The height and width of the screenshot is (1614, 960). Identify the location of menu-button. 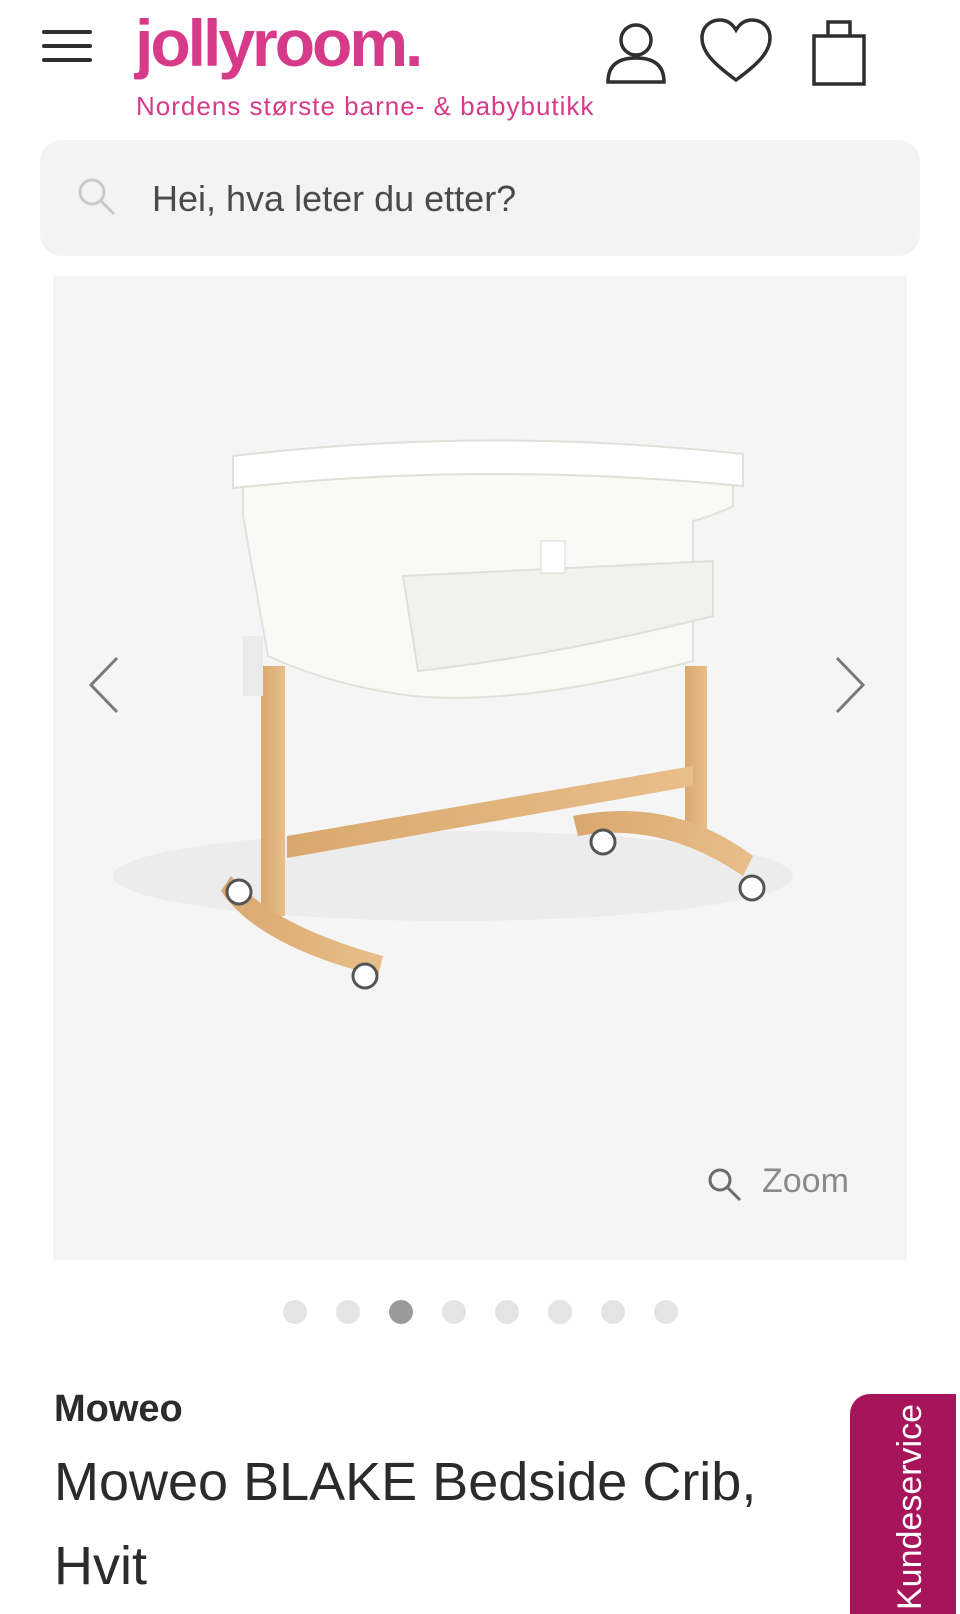
(68, 46).